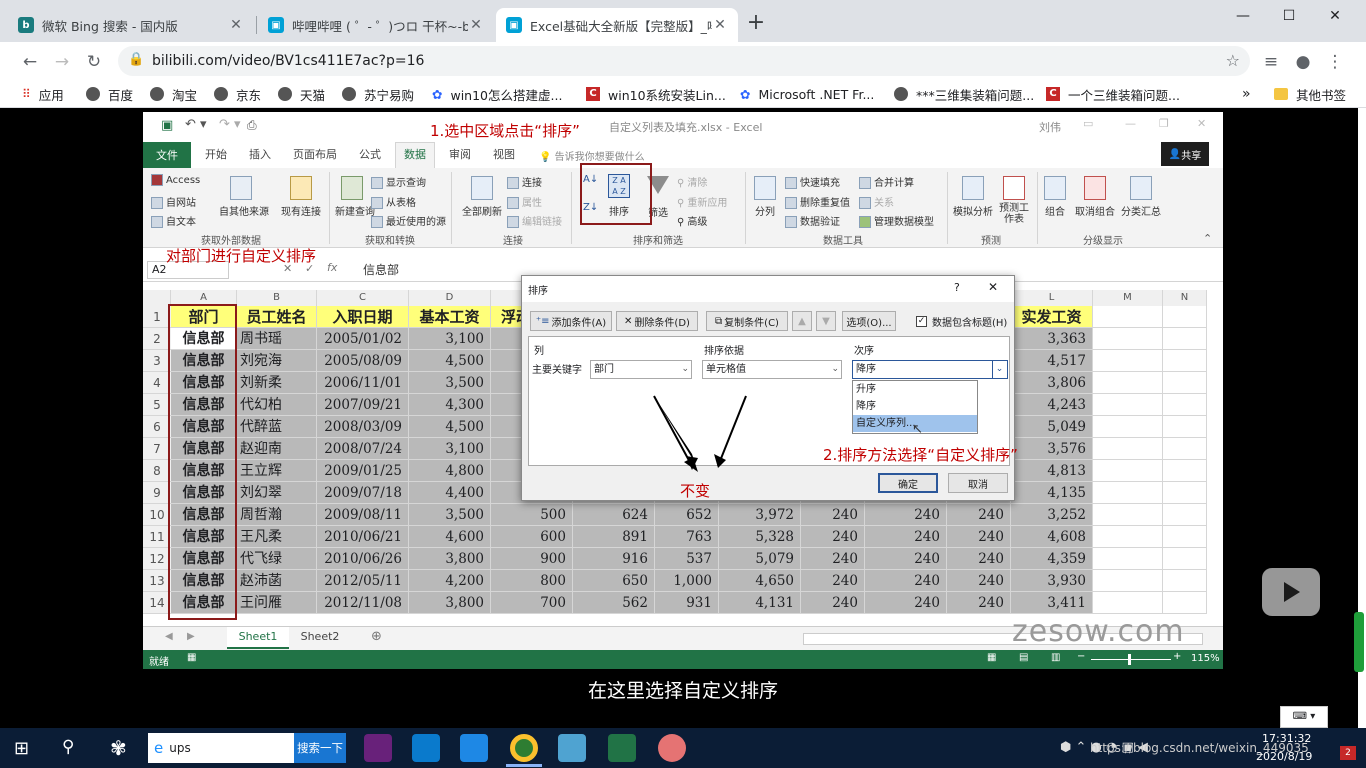 The width and height of the screenshot is (1366, 768). Describe the element at coordinates (760, 515) in the screenshot. I see `table-cell: 3,972` at that location.